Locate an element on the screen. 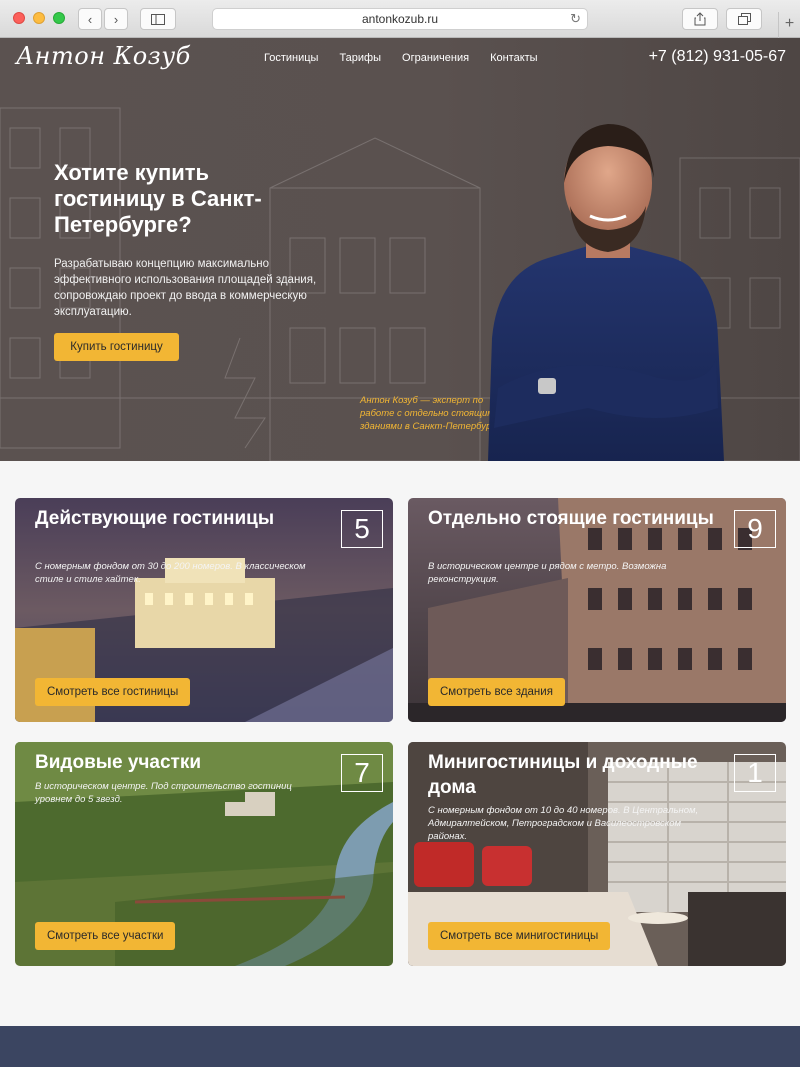 This screenshot has height=1067, width=800. card-title: Отдельно стоящие гостиницы is located at coordinates (571, 518).